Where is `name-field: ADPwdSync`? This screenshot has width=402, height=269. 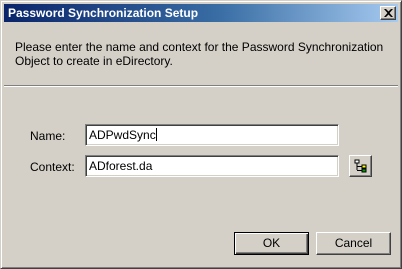
name-field: ADPwdSync is located at coordinates (212, 135).